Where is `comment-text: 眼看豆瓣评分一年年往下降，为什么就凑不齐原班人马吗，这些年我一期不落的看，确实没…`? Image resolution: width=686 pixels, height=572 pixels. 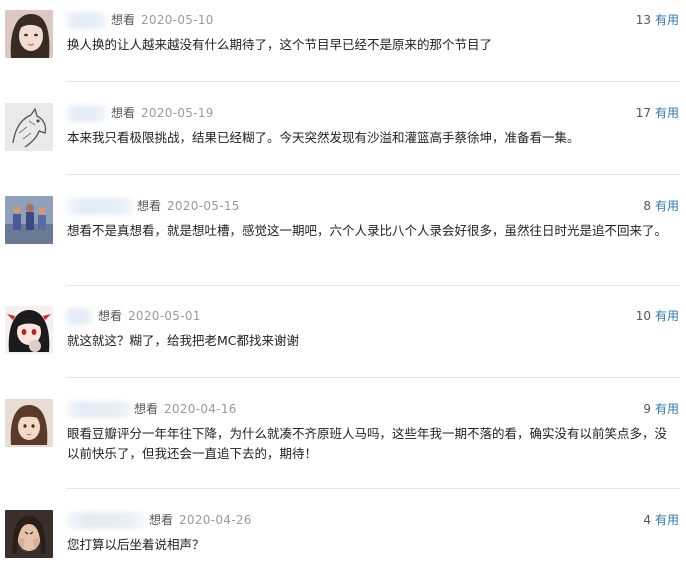
comment-text: 眼看豆瓣评分一年年往下降，为什么就凑不齐原班人马吗，这些年我一期不落的看，确实没… is located at coordinates (367, 443).